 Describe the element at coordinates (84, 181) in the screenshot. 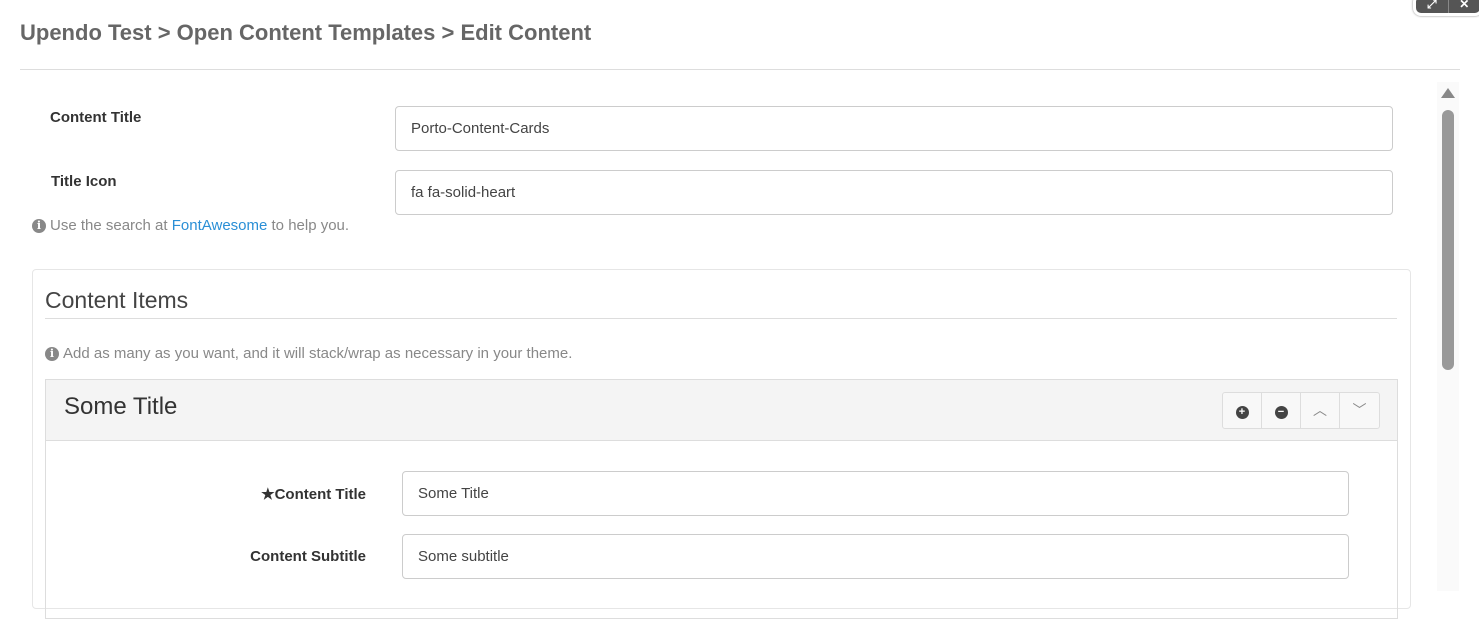

I see `title-icon-label: Title Icon` at that location.